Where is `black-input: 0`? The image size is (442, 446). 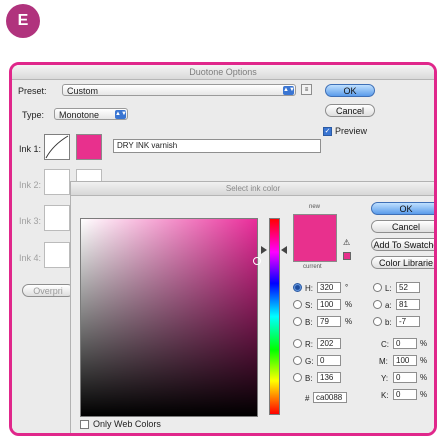 black-input: 0 is located at coordinates (405, 394).